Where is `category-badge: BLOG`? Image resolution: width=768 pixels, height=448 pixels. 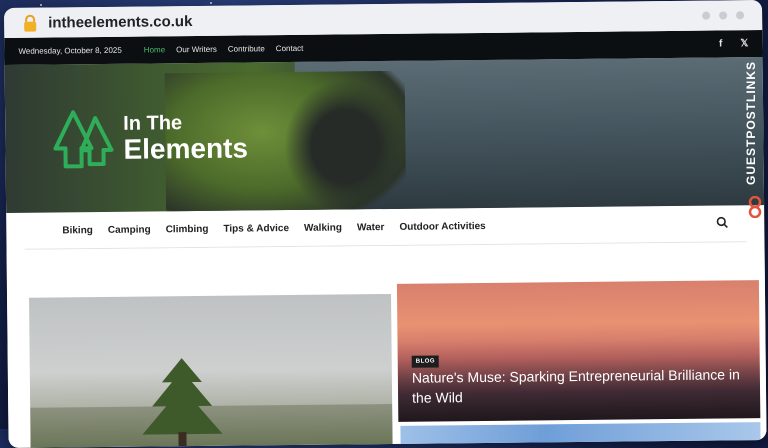
category-badge: BLOG is located at coordinates (425, 361).